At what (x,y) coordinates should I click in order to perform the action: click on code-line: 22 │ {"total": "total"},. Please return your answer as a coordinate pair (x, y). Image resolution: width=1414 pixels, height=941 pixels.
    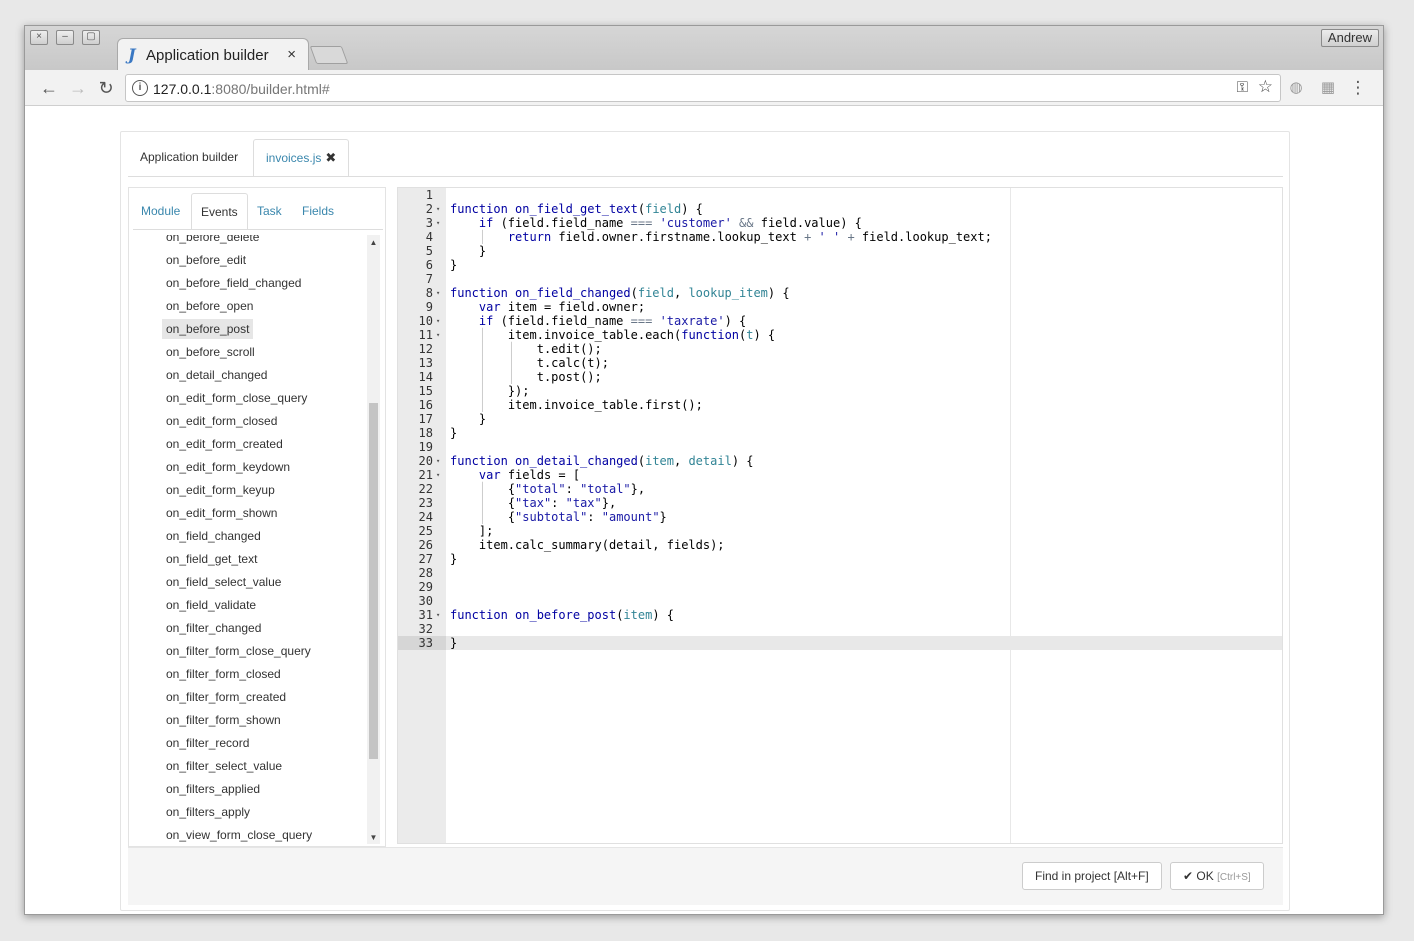
    Looking at the image, I should click on (840, 489).